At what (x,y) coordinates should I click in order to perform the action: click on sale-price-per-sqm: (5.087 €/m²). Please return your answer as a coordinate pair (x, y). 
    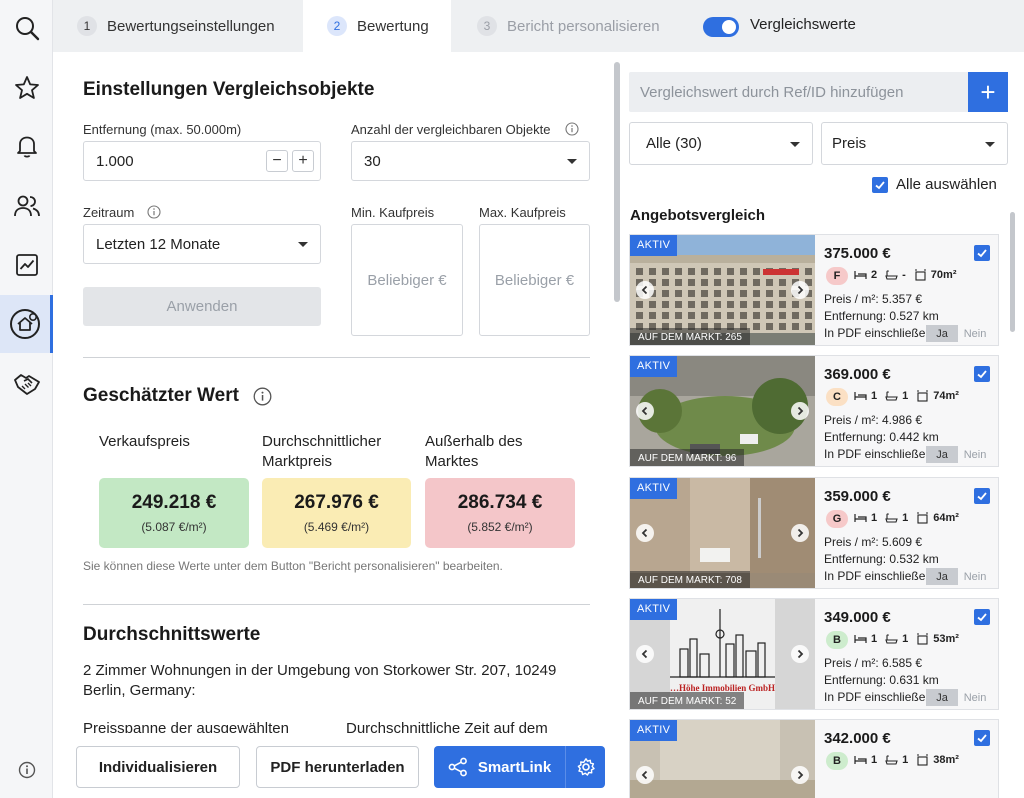
    Looking at the image, I should click on (174, 527).